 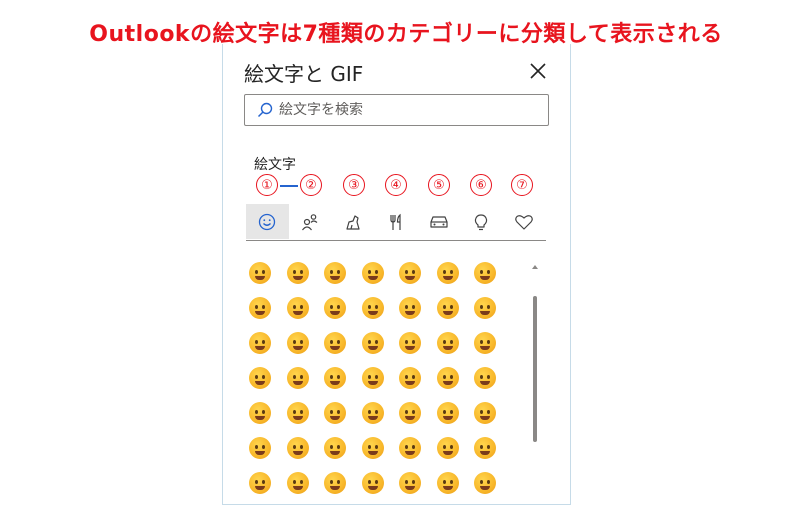 I want to click on annotation-4: ④, so click(x=396, y=185).